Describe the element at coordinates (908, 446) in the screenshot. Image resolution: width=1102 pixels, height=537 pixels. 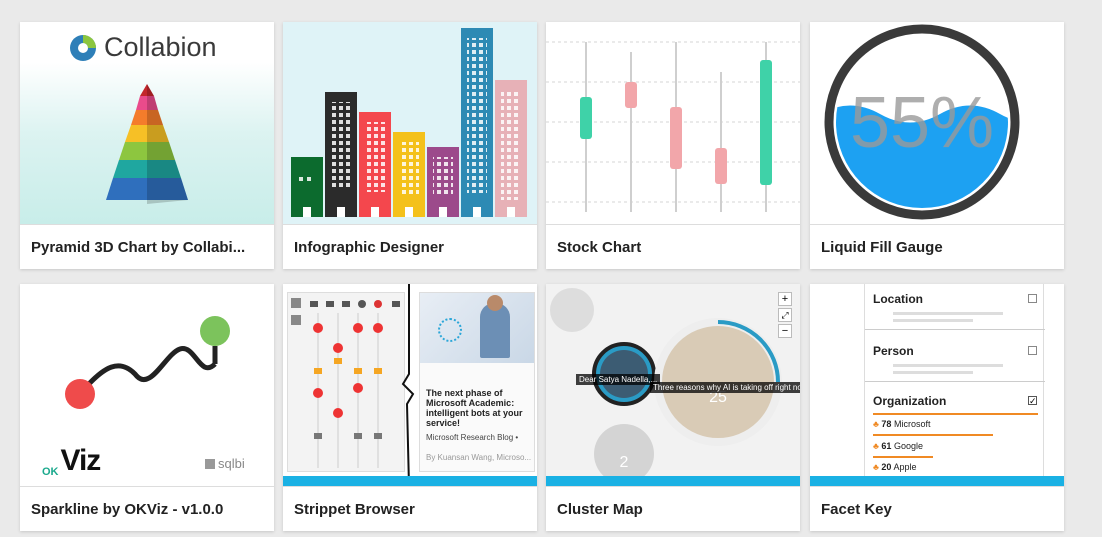
I see `org-value-name: Google` at that location.